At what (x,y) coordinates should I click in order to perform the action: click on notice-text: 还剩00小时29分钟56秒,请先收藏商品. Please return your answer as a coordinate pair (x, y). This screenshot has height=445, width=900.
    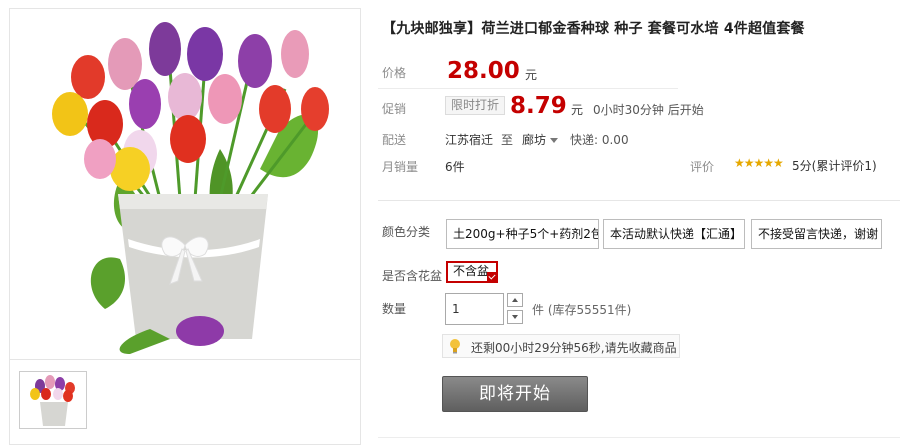
    Looking at the image, I should click on (574, 348).